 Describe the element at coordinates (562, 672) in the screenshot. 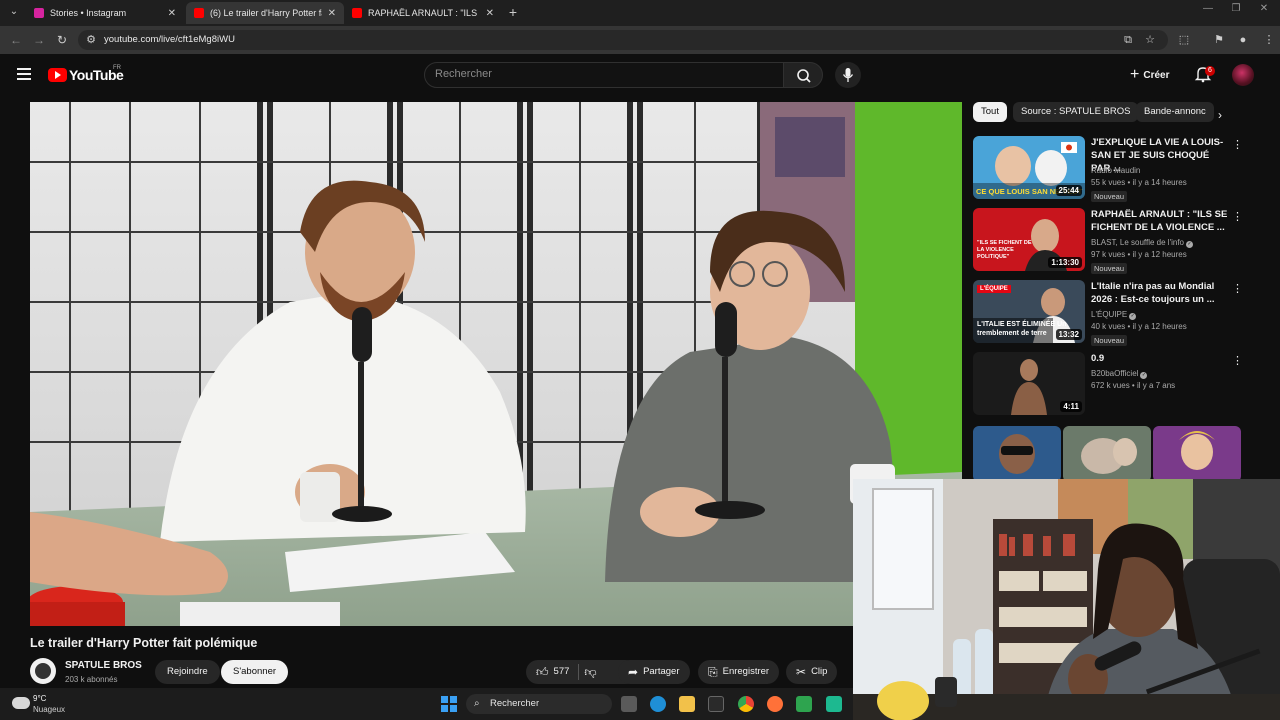

I see `like-count: 577` at that location.